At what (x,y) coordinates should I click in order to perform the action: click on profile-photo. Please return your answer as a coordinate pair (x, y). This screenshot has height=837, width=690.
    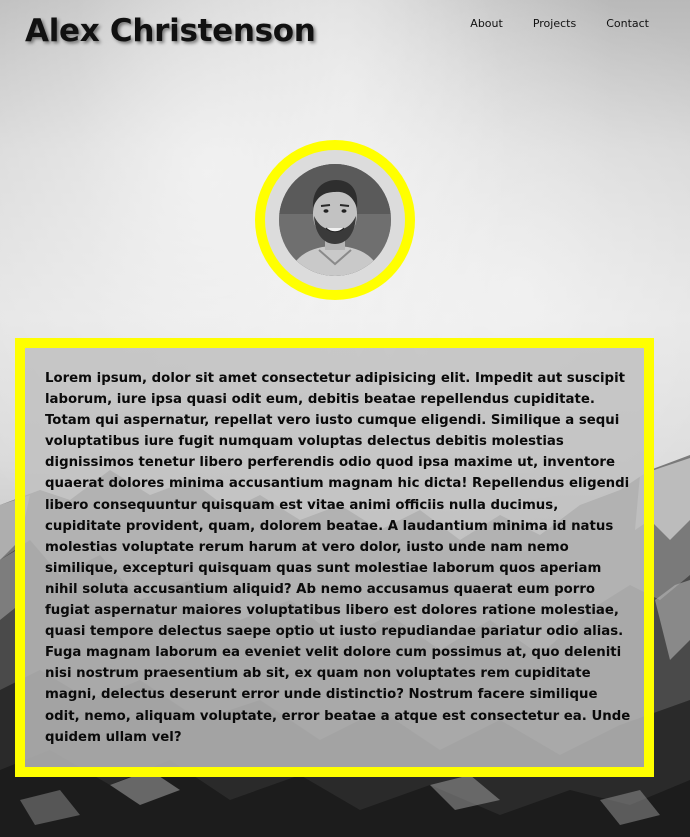
    Looking at the image, I should click on (335, 220).